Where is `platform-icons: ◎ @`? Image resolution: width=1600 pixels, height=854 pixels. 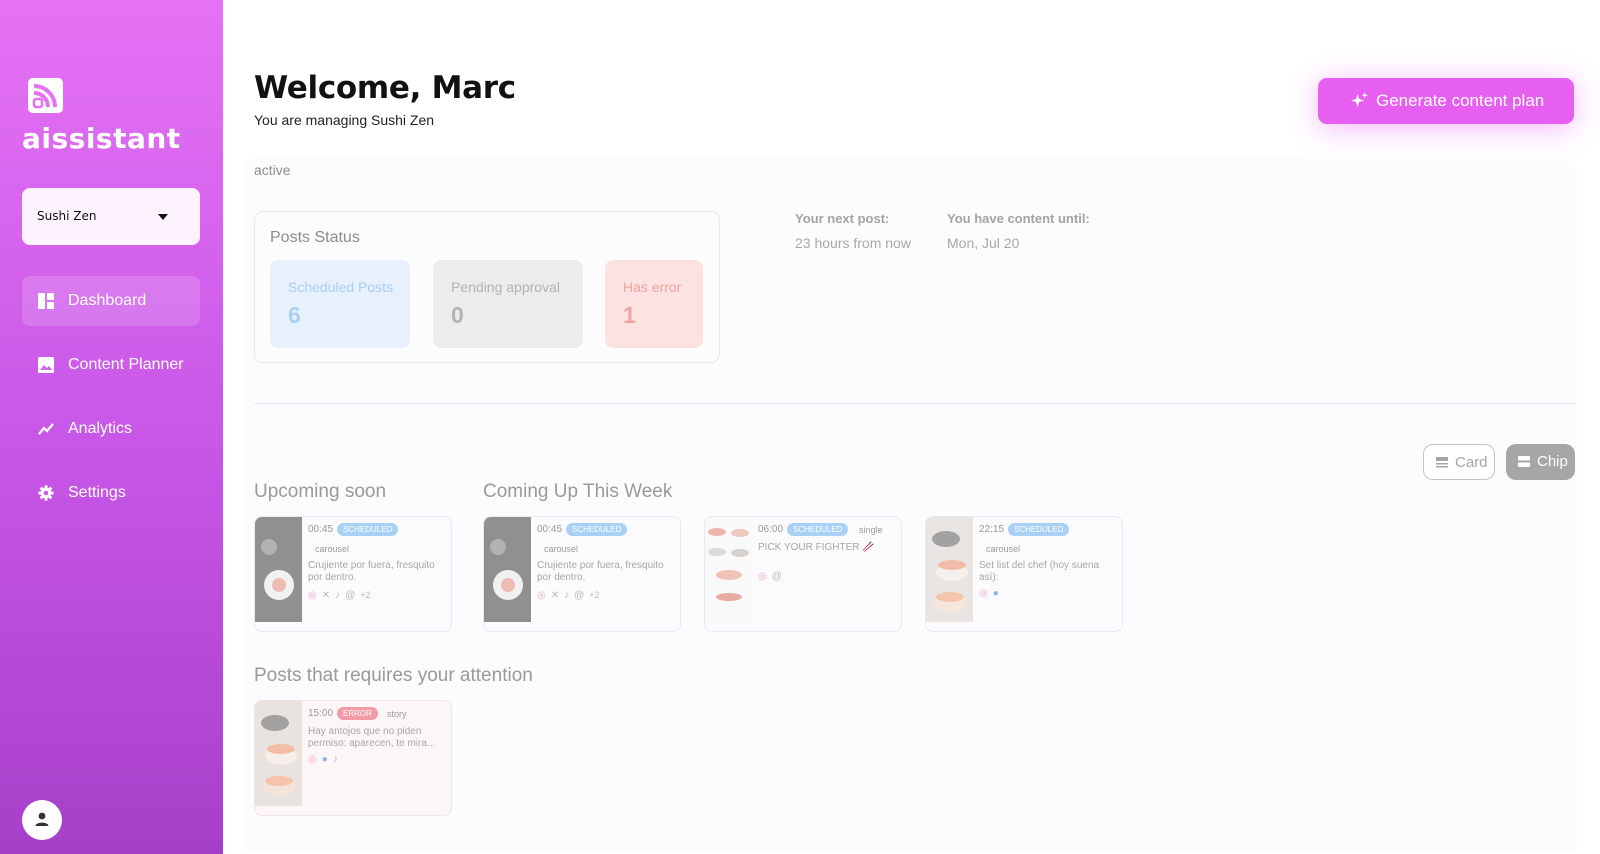
platform-icons: ◎ @ is located at coordinates (772, 576).